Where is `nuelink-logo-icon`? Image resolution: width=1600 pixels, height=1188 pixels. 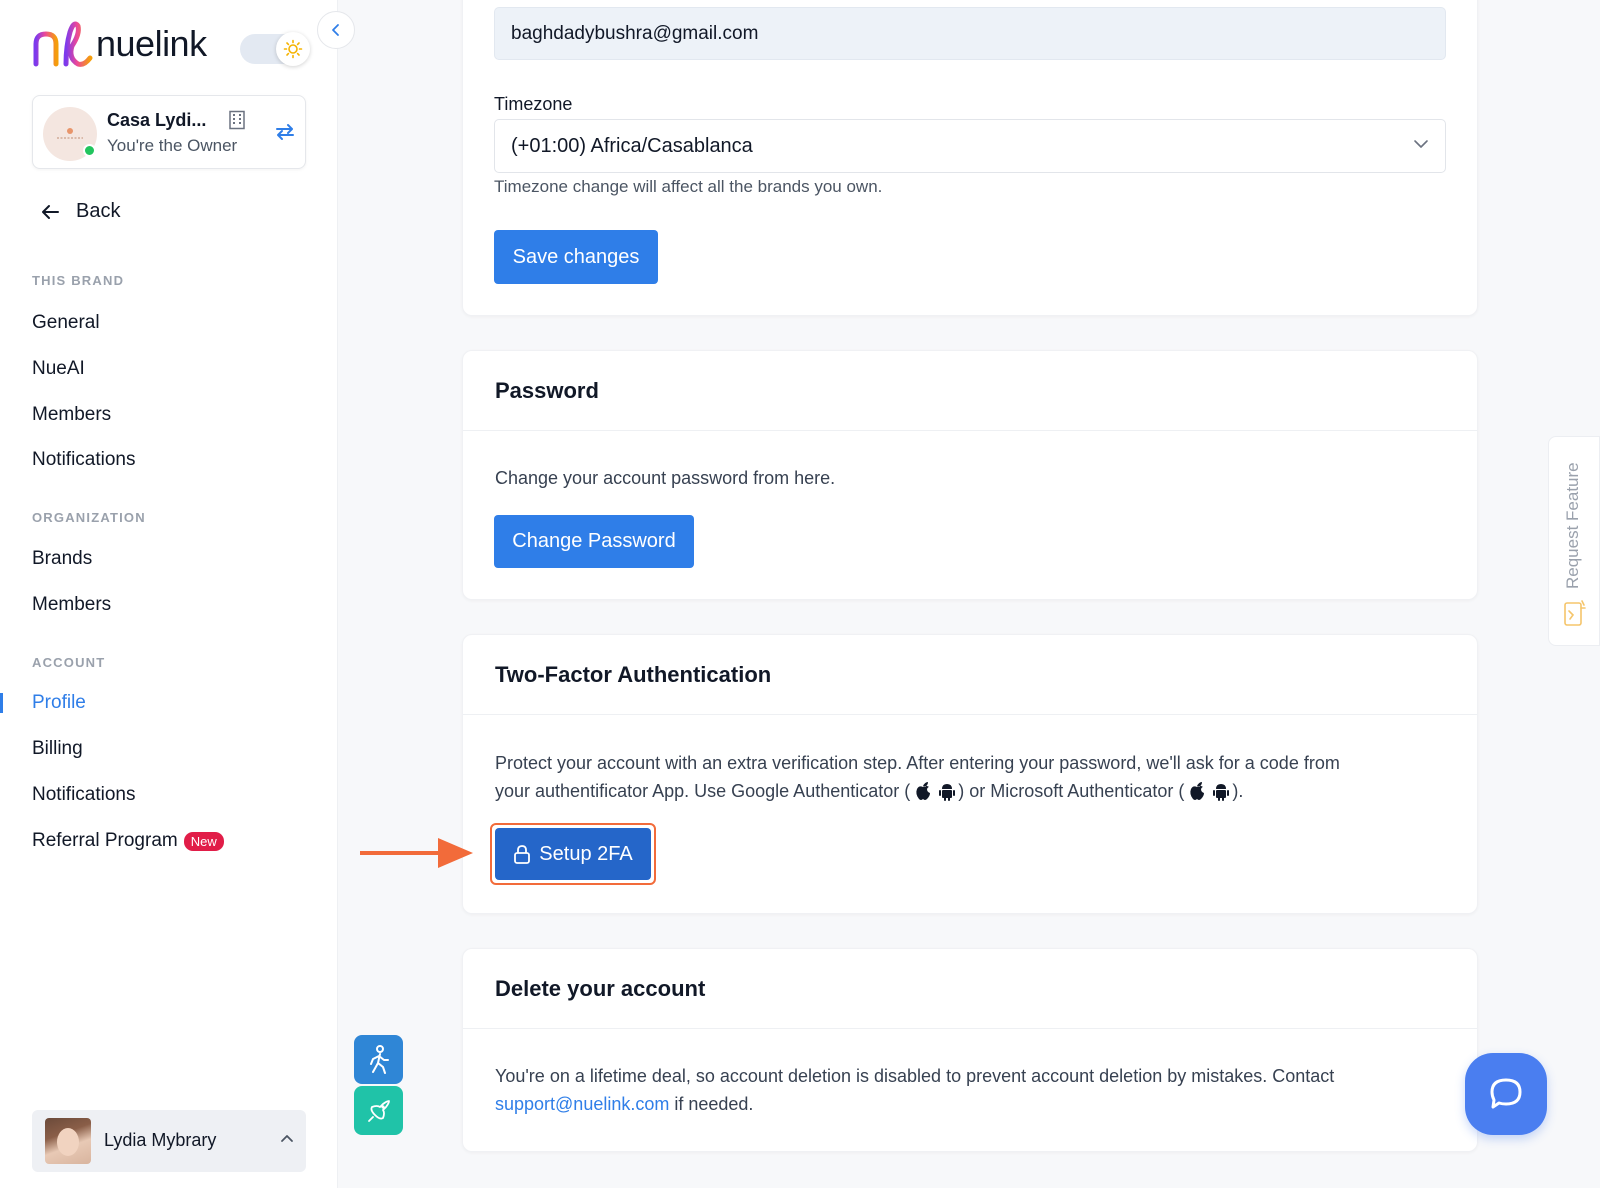
nuelink-logo-icon is located at coordinates (63, 44).